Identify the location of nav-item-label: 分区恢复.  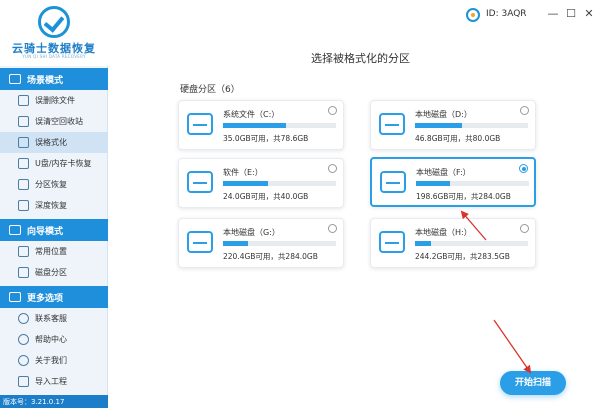
(51, 184).